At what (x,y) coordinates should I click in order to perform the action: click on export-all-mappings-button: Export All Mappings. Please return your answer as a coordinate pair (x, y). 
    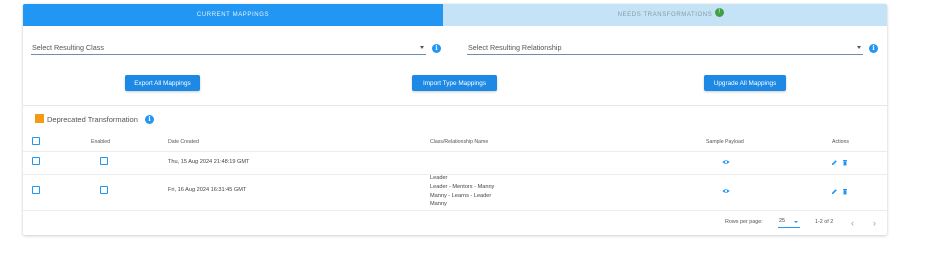
    Looking at the image, I should click on (162, 83).